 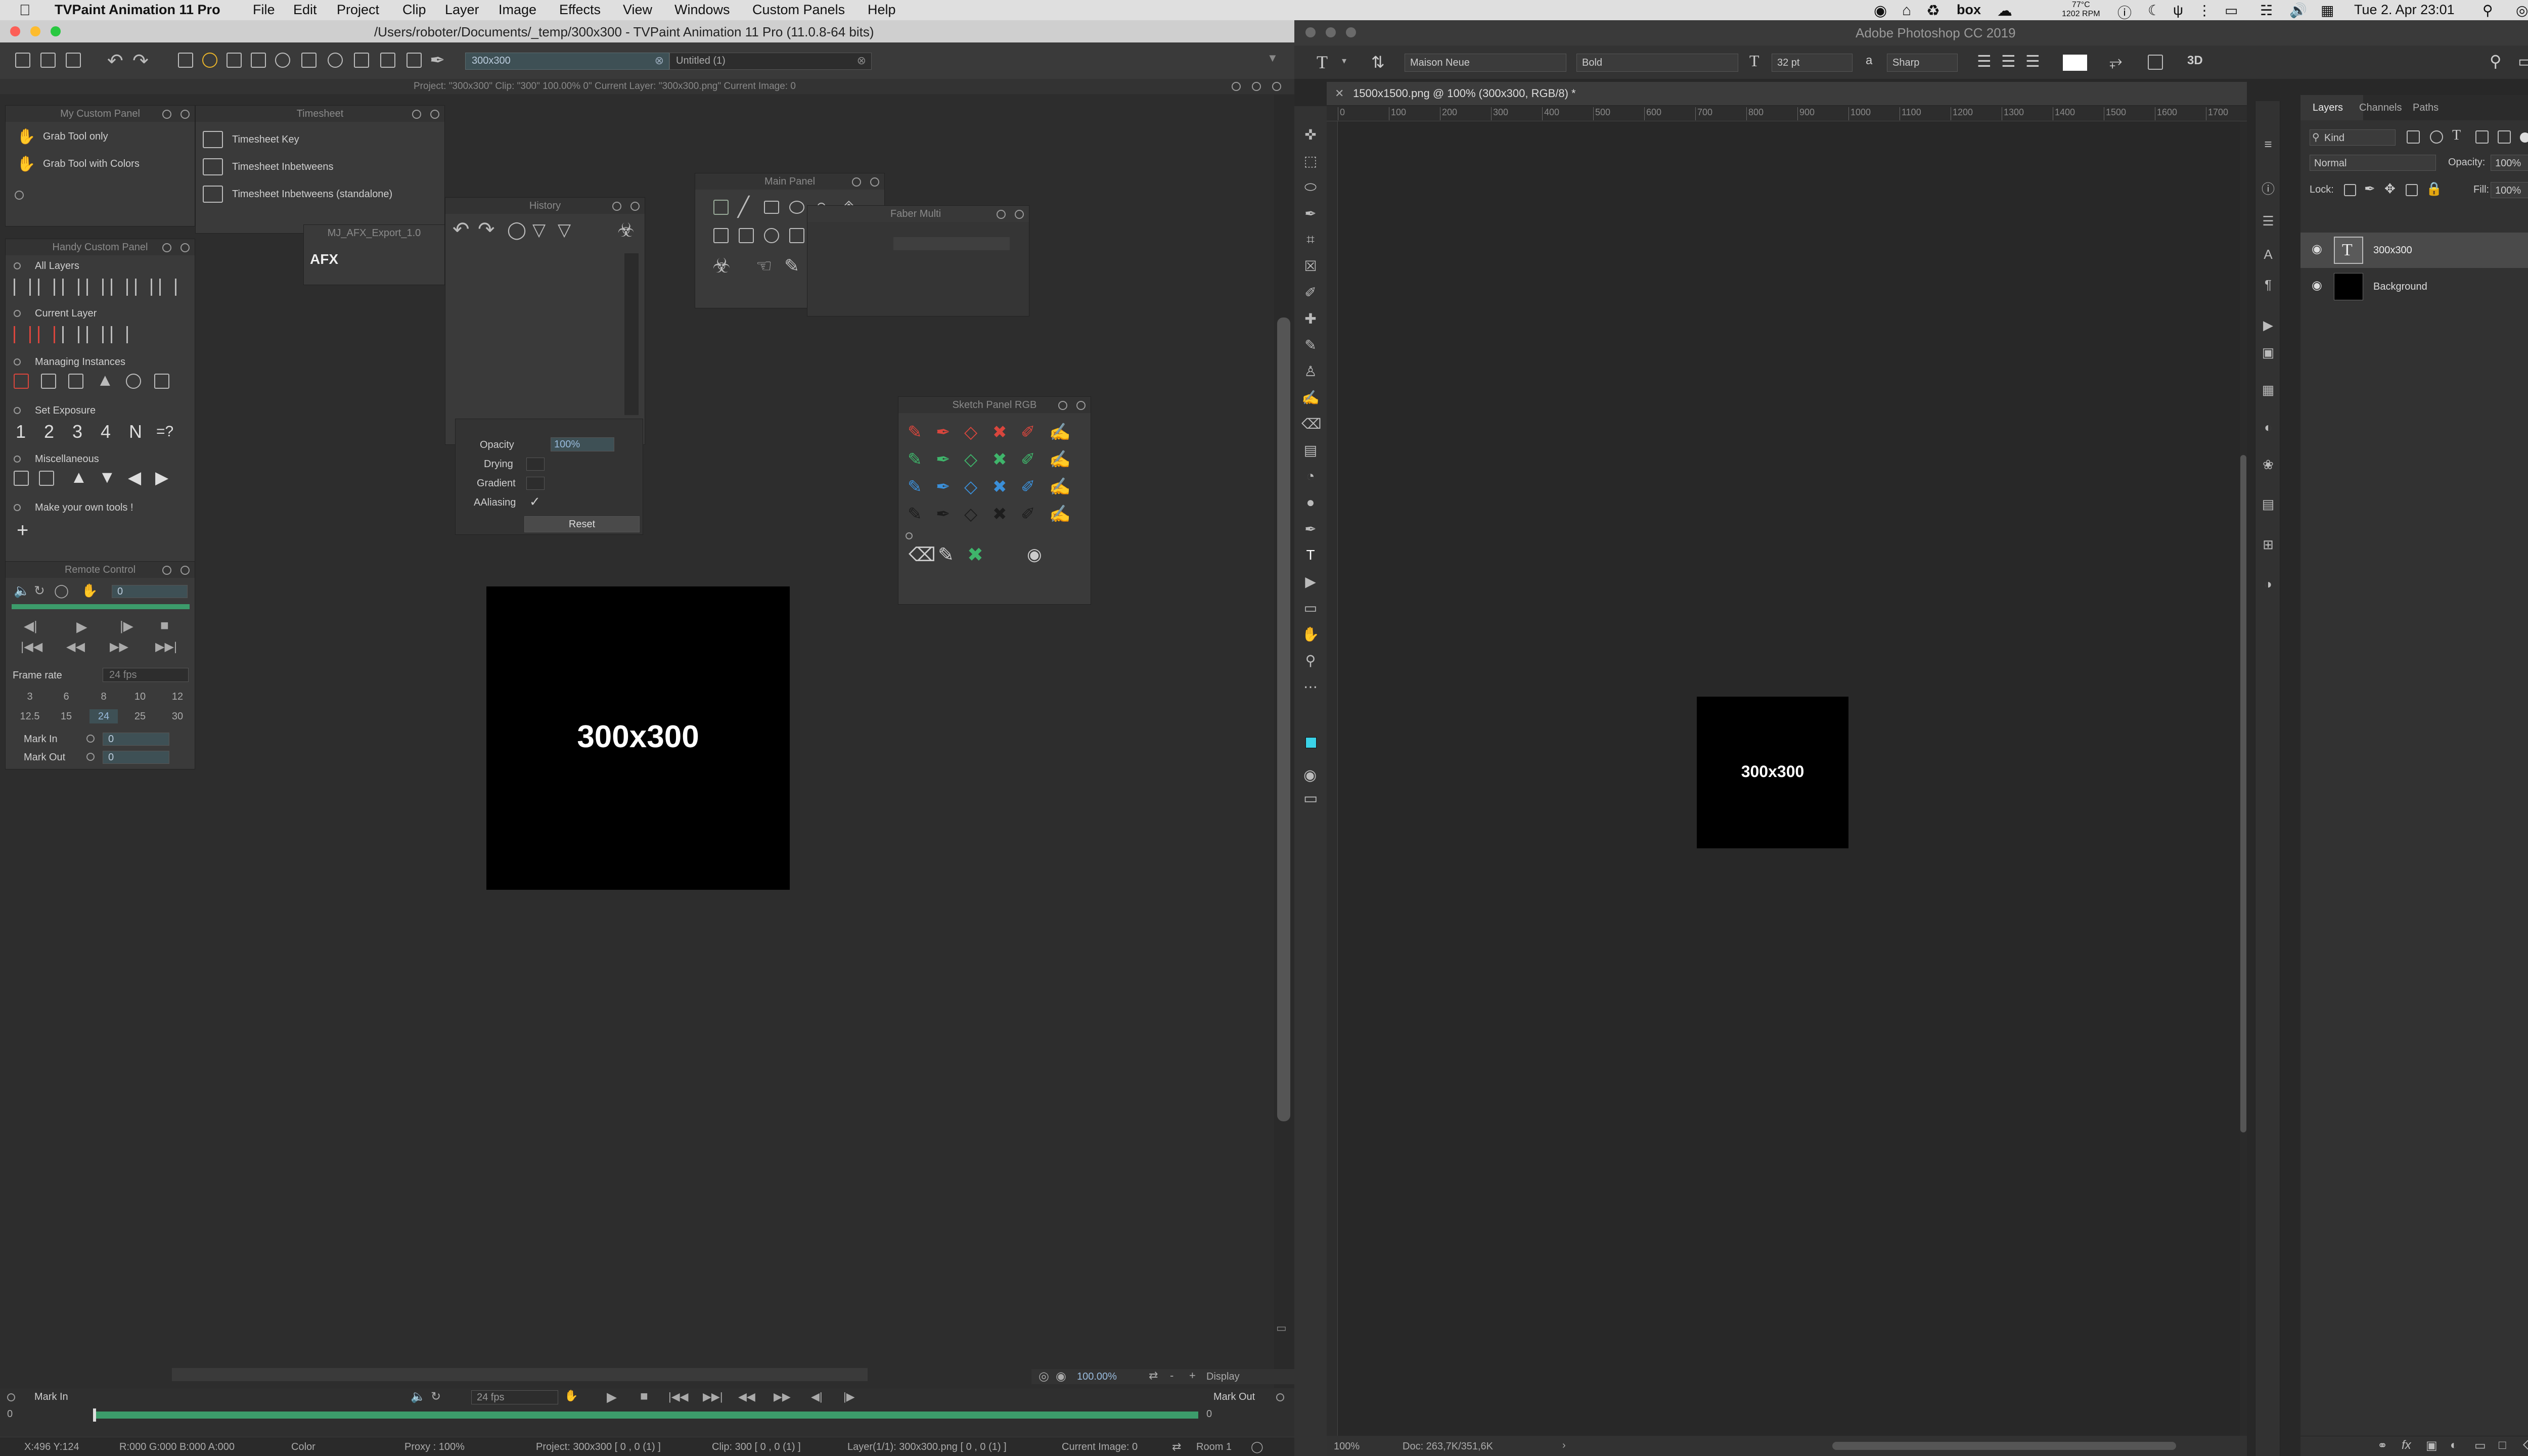 What do you see at coordinates (2155, 62) in the screenshot?
I see `ps-character-panel-icon` at bounding box center [2155, 62].